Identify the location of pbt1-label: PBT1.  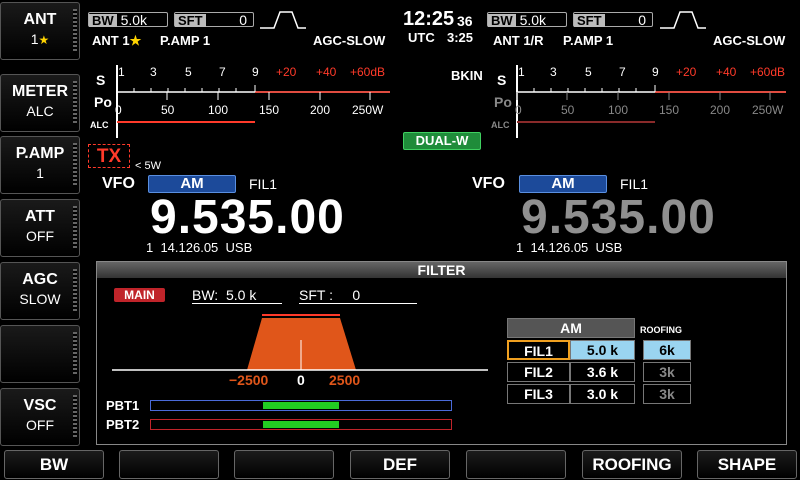
(123, 405).